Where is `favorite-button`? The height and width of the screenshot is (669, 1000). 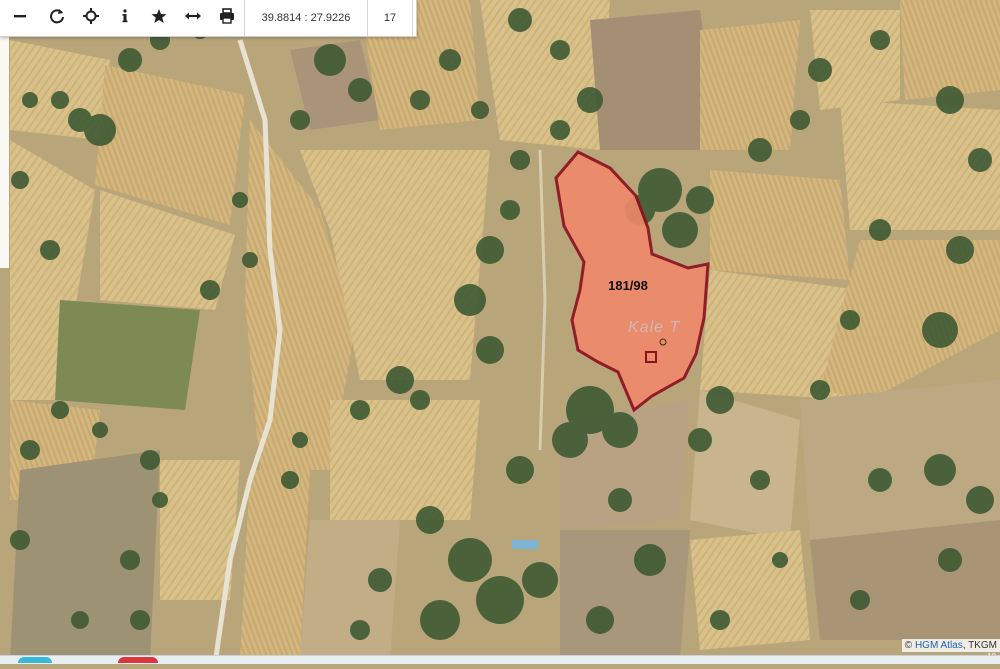
favorite-button is located at coordinates (159, 18).